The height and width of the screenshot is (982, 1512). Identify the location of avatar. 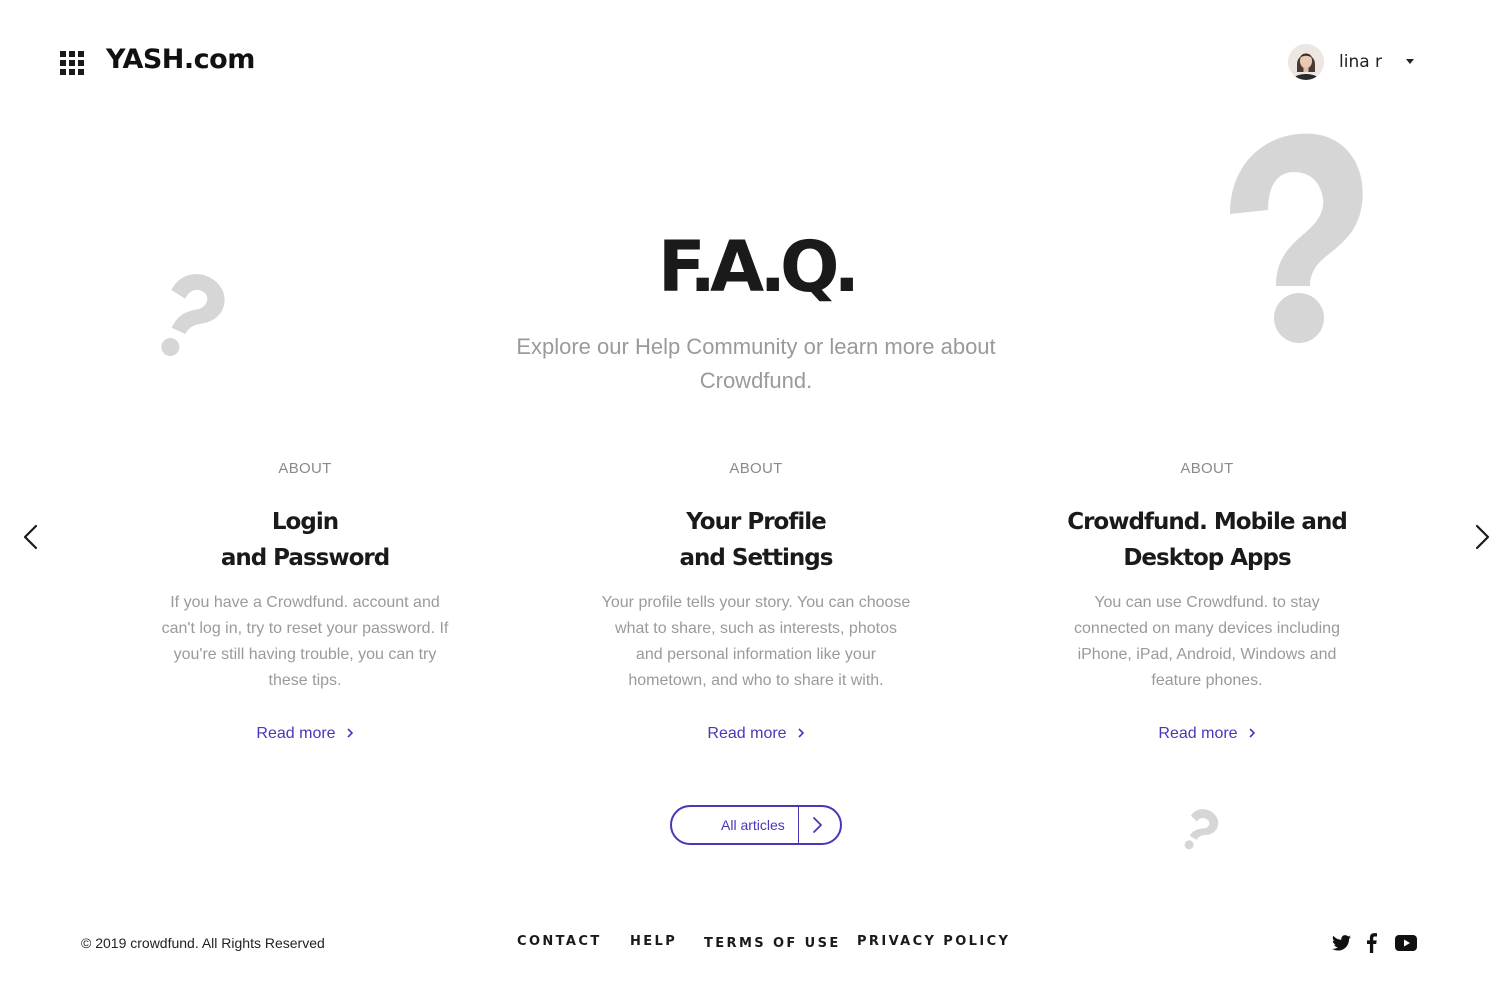
(1306, 62).